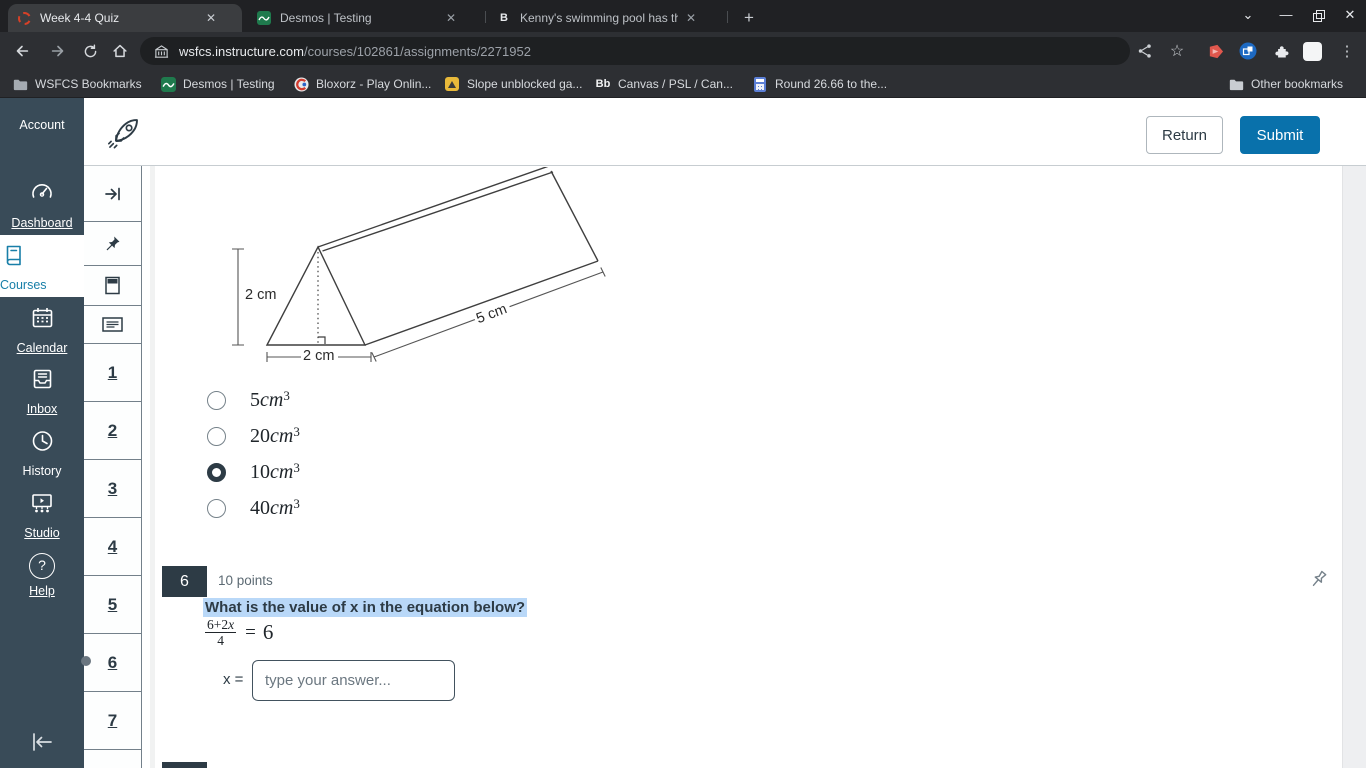 The image size is (1366, 768). What do you see at coordinates (492, 312) in the screenshot?
I see `length-dim-label: 5 cm` at bounding box center [492, 312].